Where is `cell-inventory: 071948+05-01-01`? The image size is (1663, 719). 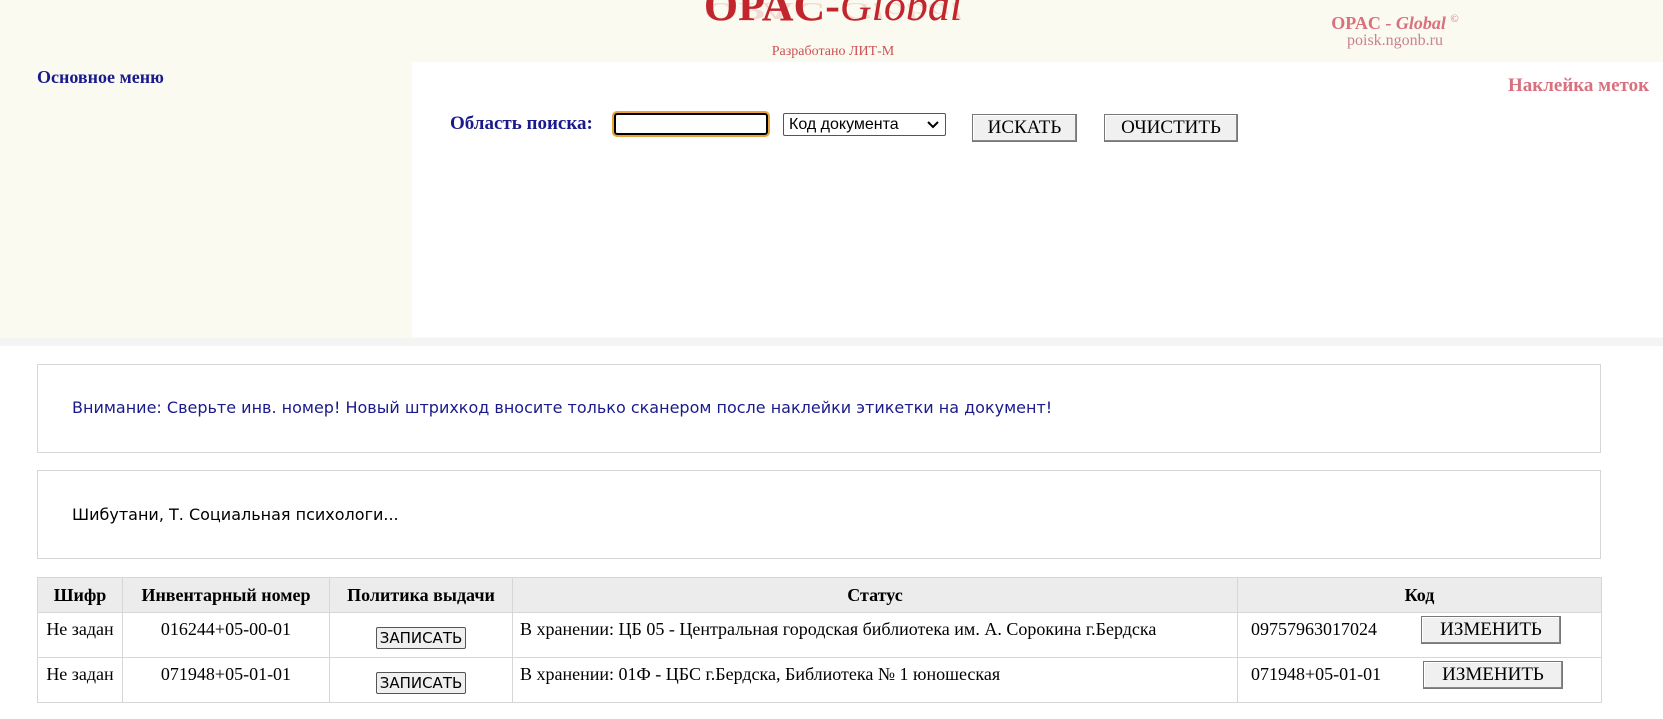
cell-inventory: 071948+05-01-01 is located at coordinates (226, 680).